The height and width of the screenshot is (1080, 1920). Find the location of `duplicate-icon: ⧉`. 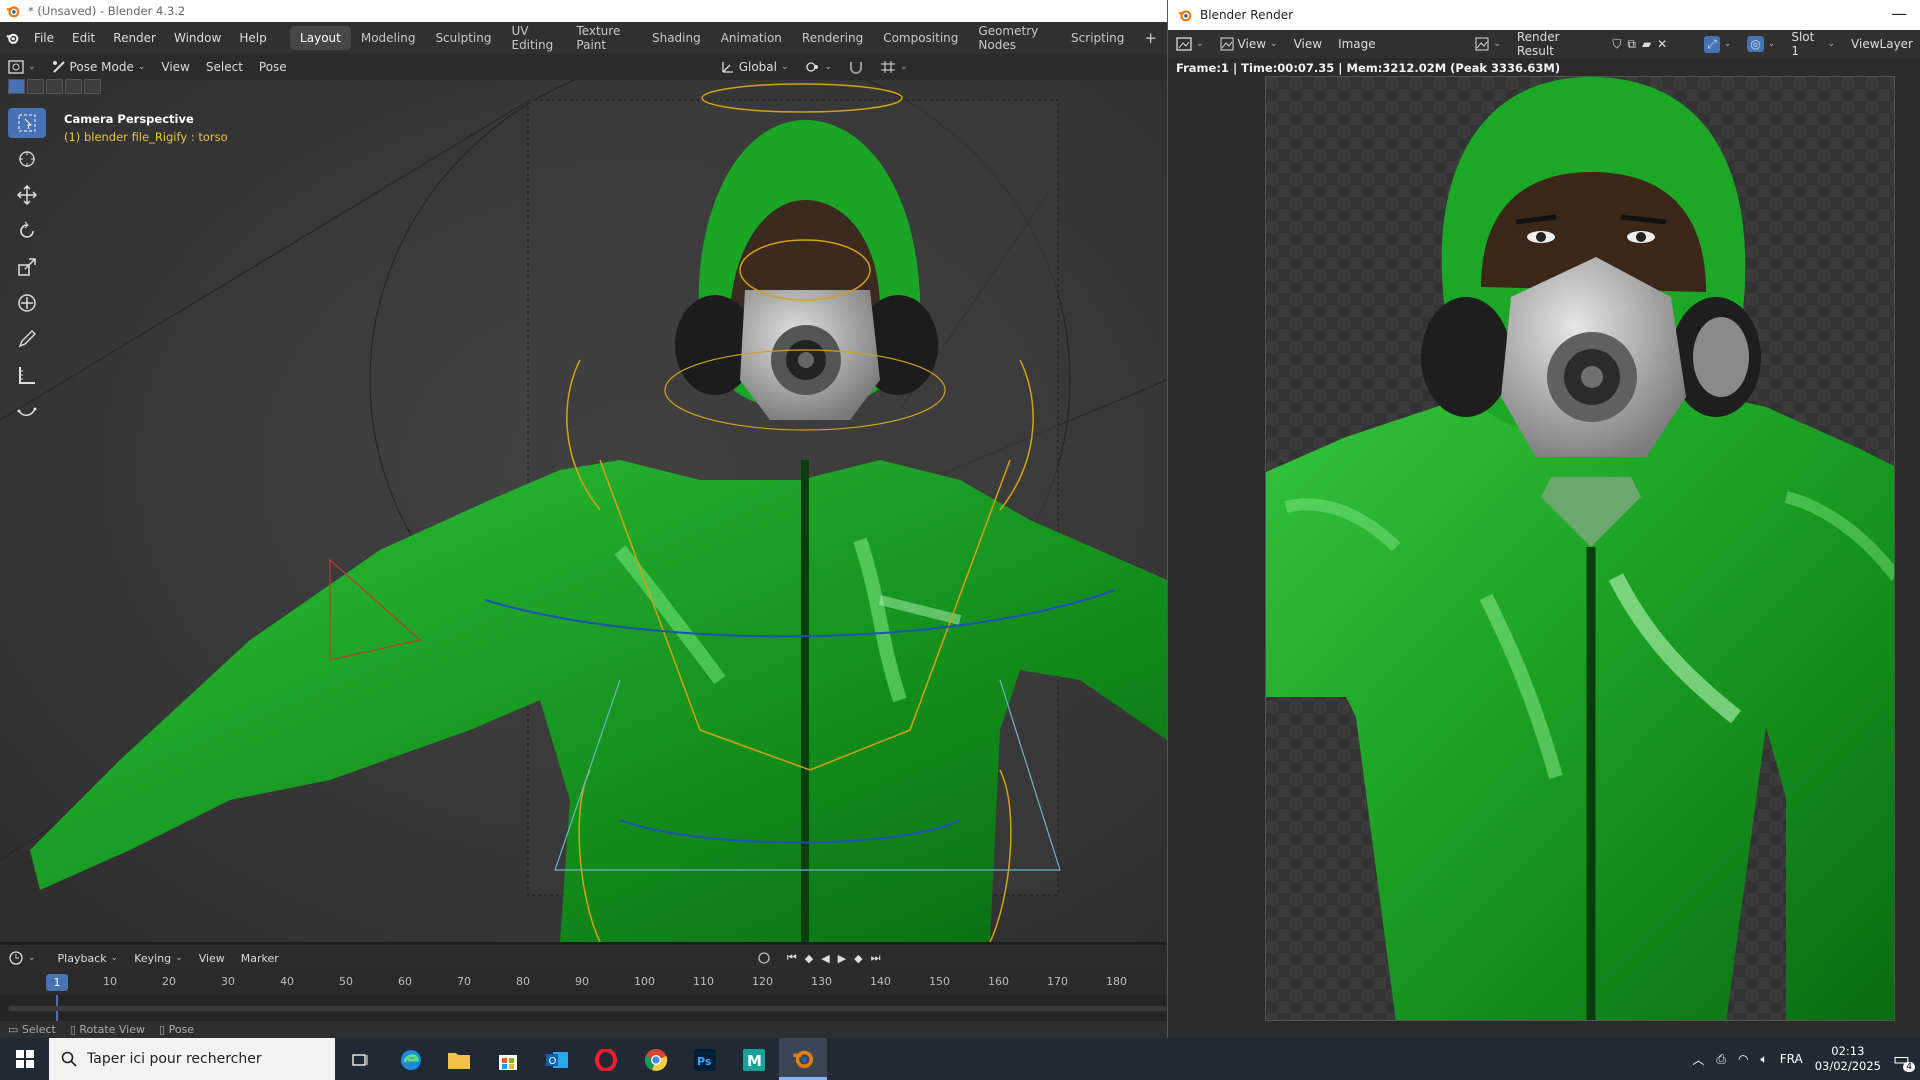

duplicate-icon: ⧉ is located at coordinates (1631, 44).